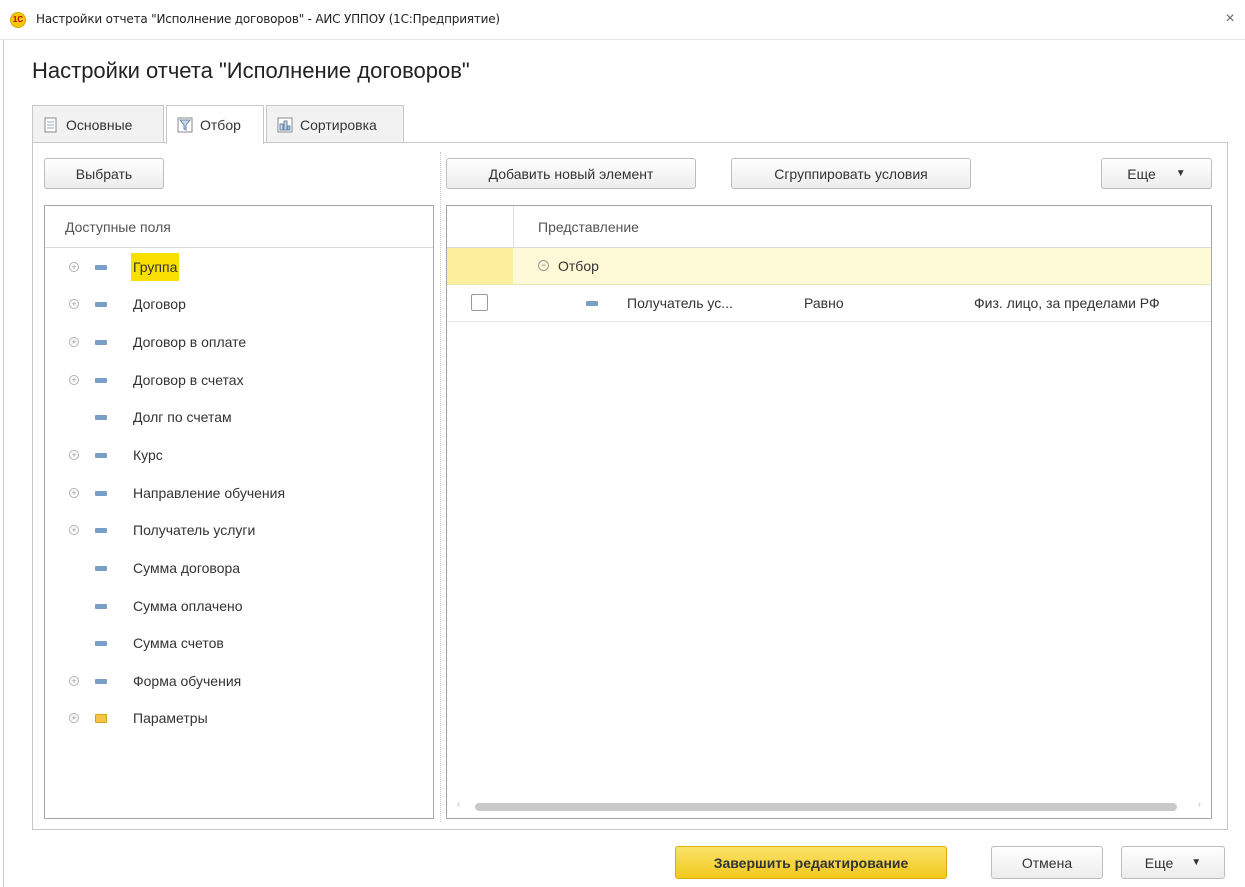  Describe the element at coordinates (239, 718) in the screenshot. I see `tree-item-parameters: + Параметры` at that location.